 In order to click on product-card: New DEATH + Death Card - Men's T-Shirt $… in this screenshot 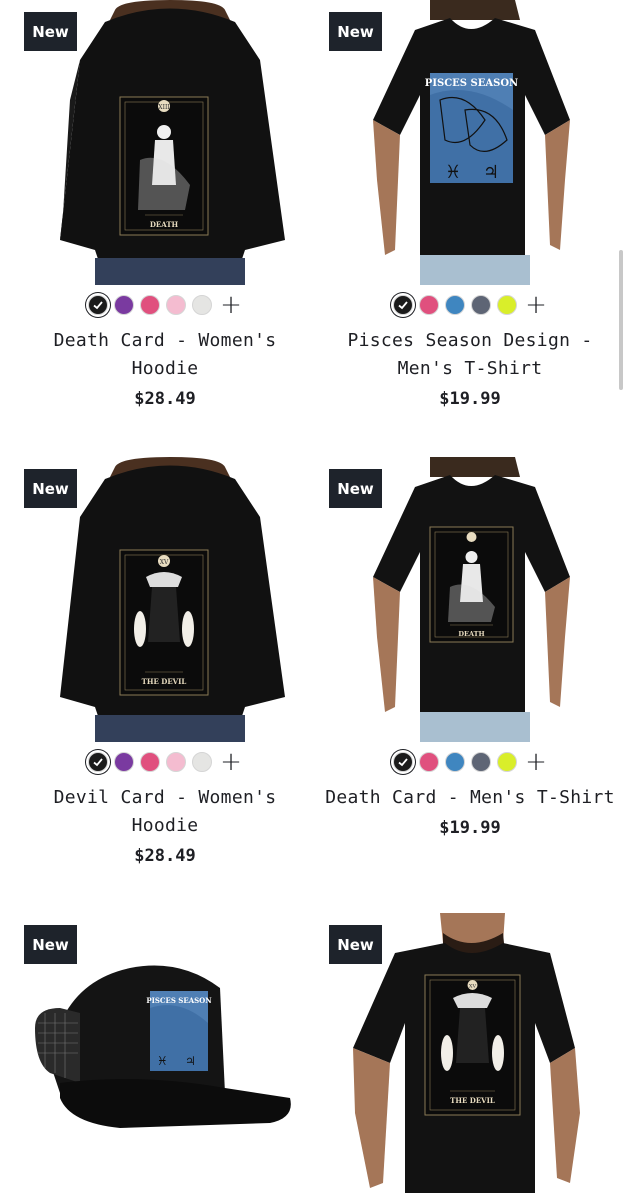, I will do `click(470, 647)`.